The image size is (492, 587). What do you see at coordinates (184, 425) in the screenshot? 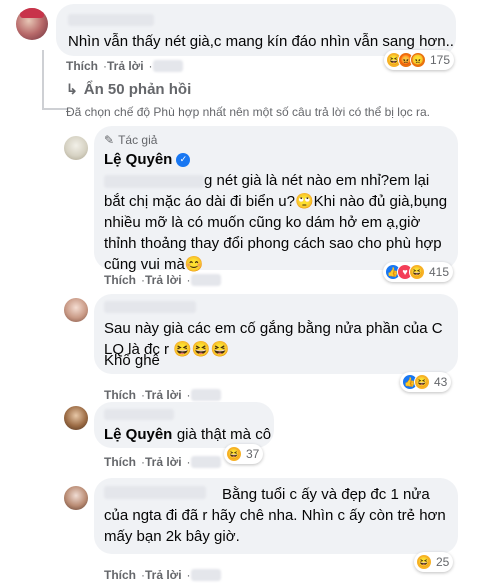
I see `reply-bubble: Lệ Quyên già thật mà cô` at bounding box center [184, 425].